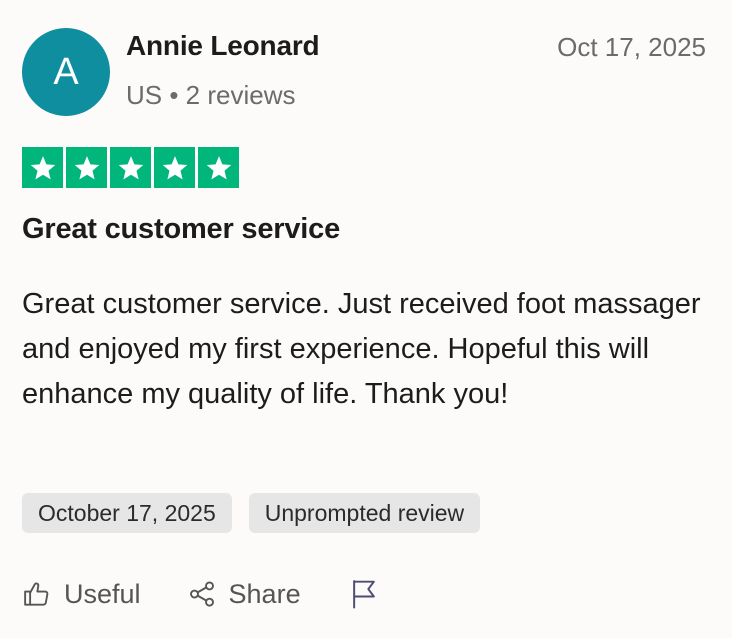 The width and height of the screenshot is (732, 638). Describe the element at coordinates (364, 513) in the screenshot. I see `review-type-chip: Unprompted review` at that location.